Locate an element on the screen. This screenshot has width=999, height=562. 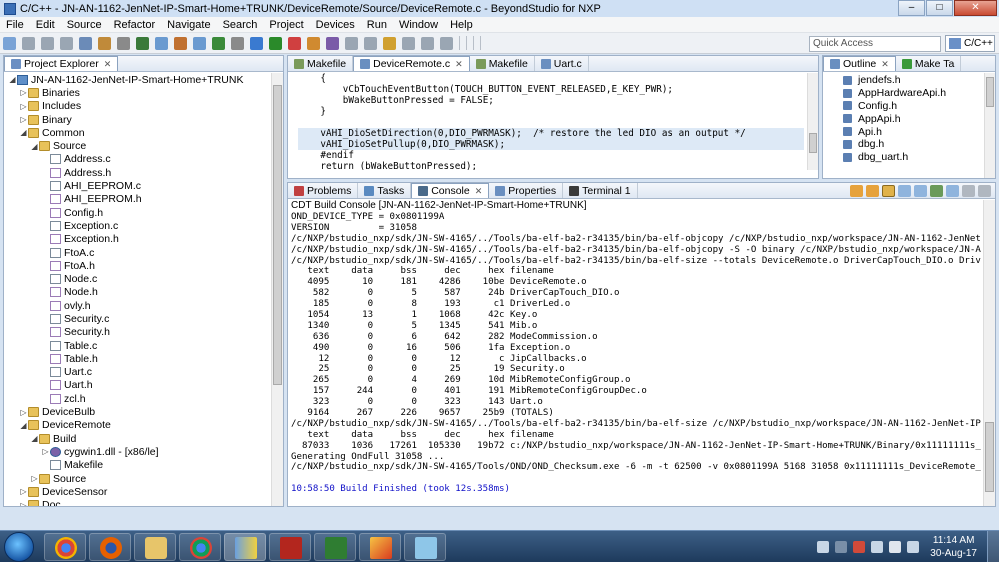
taskbar-explorer is located at coordinates (155, 547).